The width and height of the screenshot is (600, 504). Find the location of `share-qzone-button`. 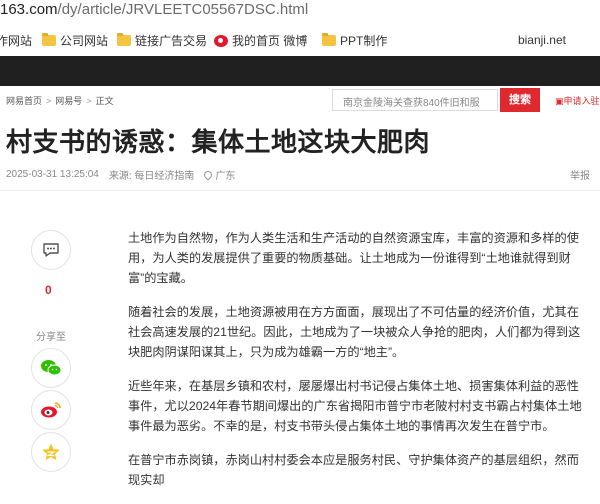

share-qzone-button is located at coordinates (51, 452).